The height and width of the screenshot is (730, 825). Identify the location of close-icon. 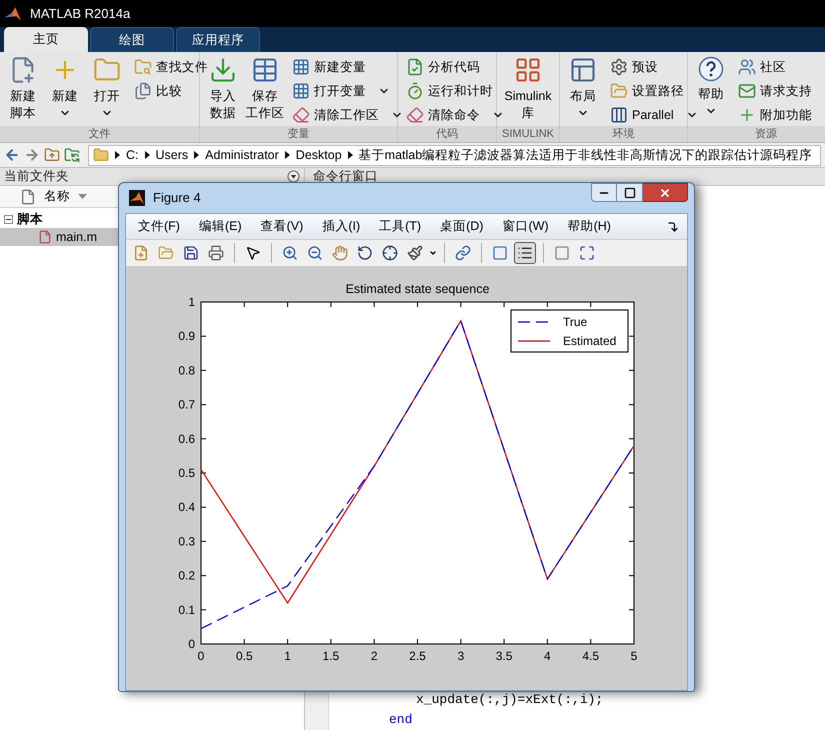
(665, 192).